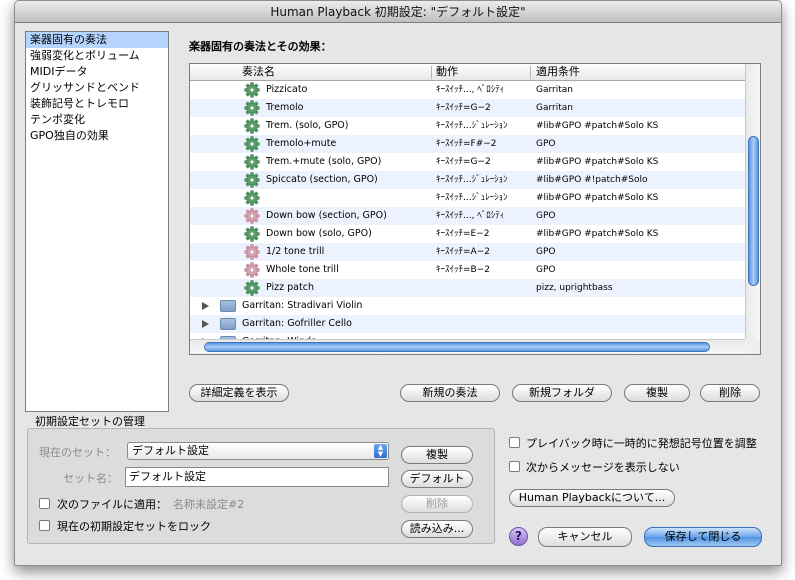 The height and width of the screenshot is (580, 795). Describe the element at coordinates (463, 252) in the screenshot. I see `action-cell: ｷｰｽｲｯﾁ=A−2` at that location.